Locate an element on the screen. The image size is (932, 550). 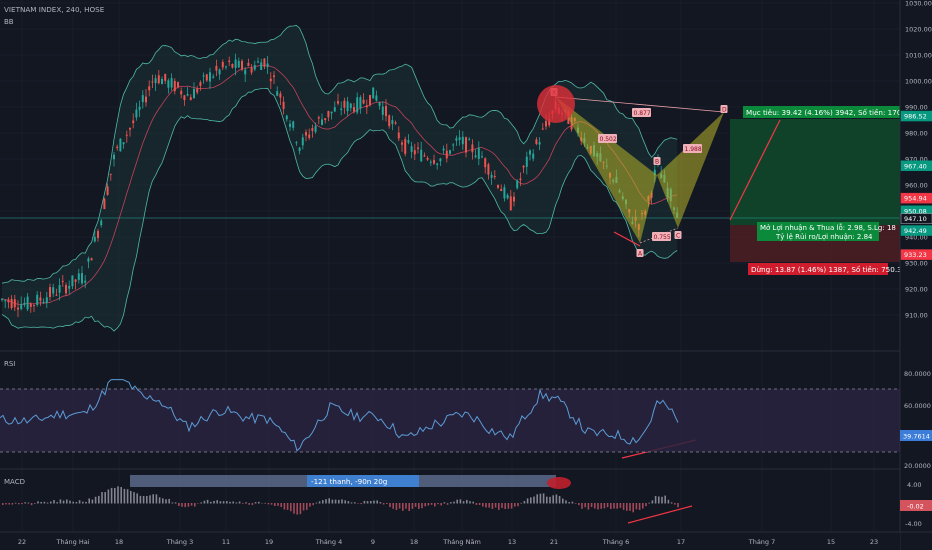
rsi-value-label: 39.7614 is located at coordinates (916, 437).